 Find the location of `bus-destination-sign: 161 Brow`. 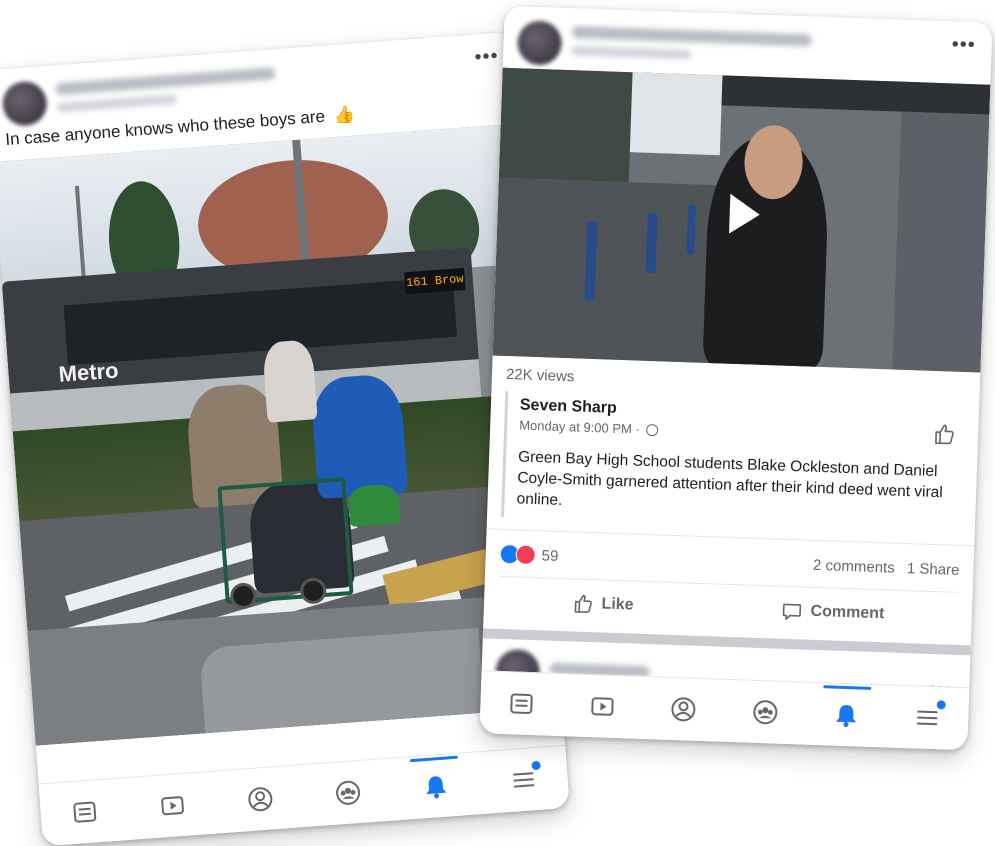

bus-destination-sign: 161 Brow is located at coordinates (434, 281).